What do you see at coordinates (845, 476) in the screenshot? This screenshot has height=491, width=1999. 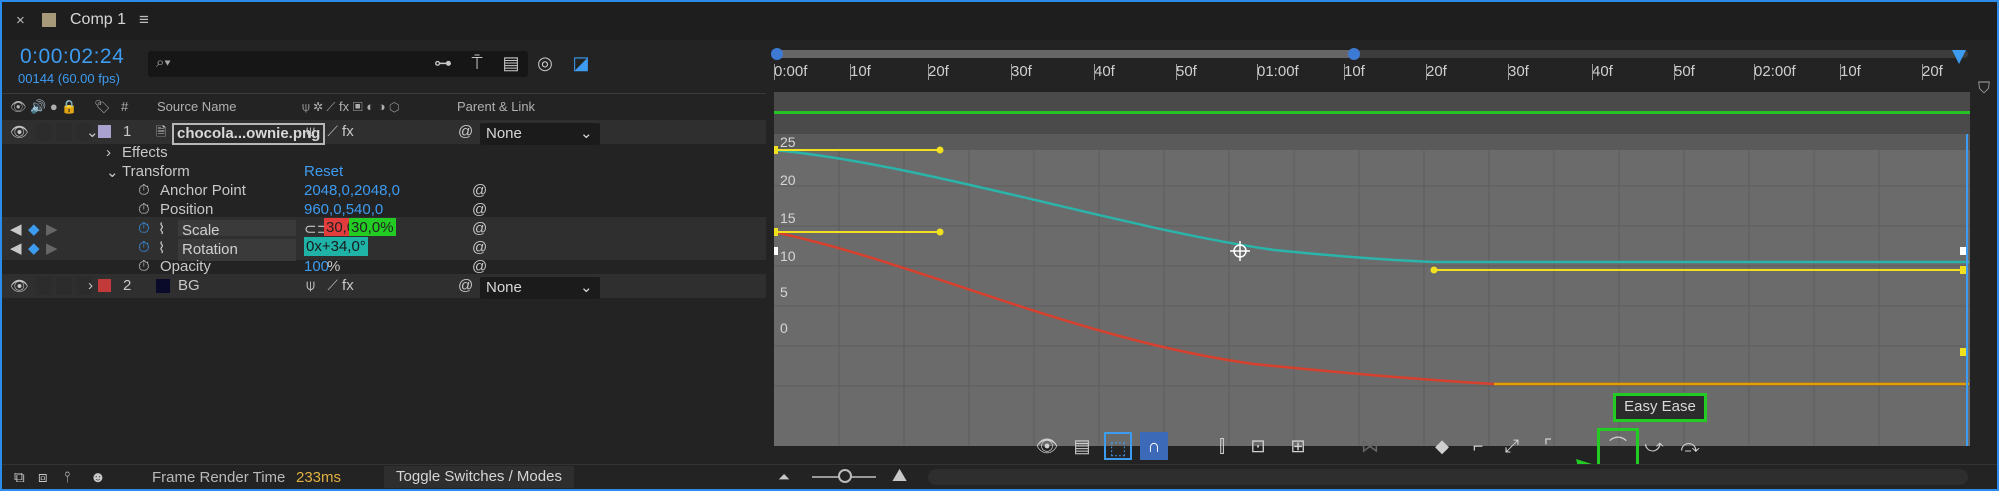 I see `zoom-slider-thumb` at bounding box center [845, 476].